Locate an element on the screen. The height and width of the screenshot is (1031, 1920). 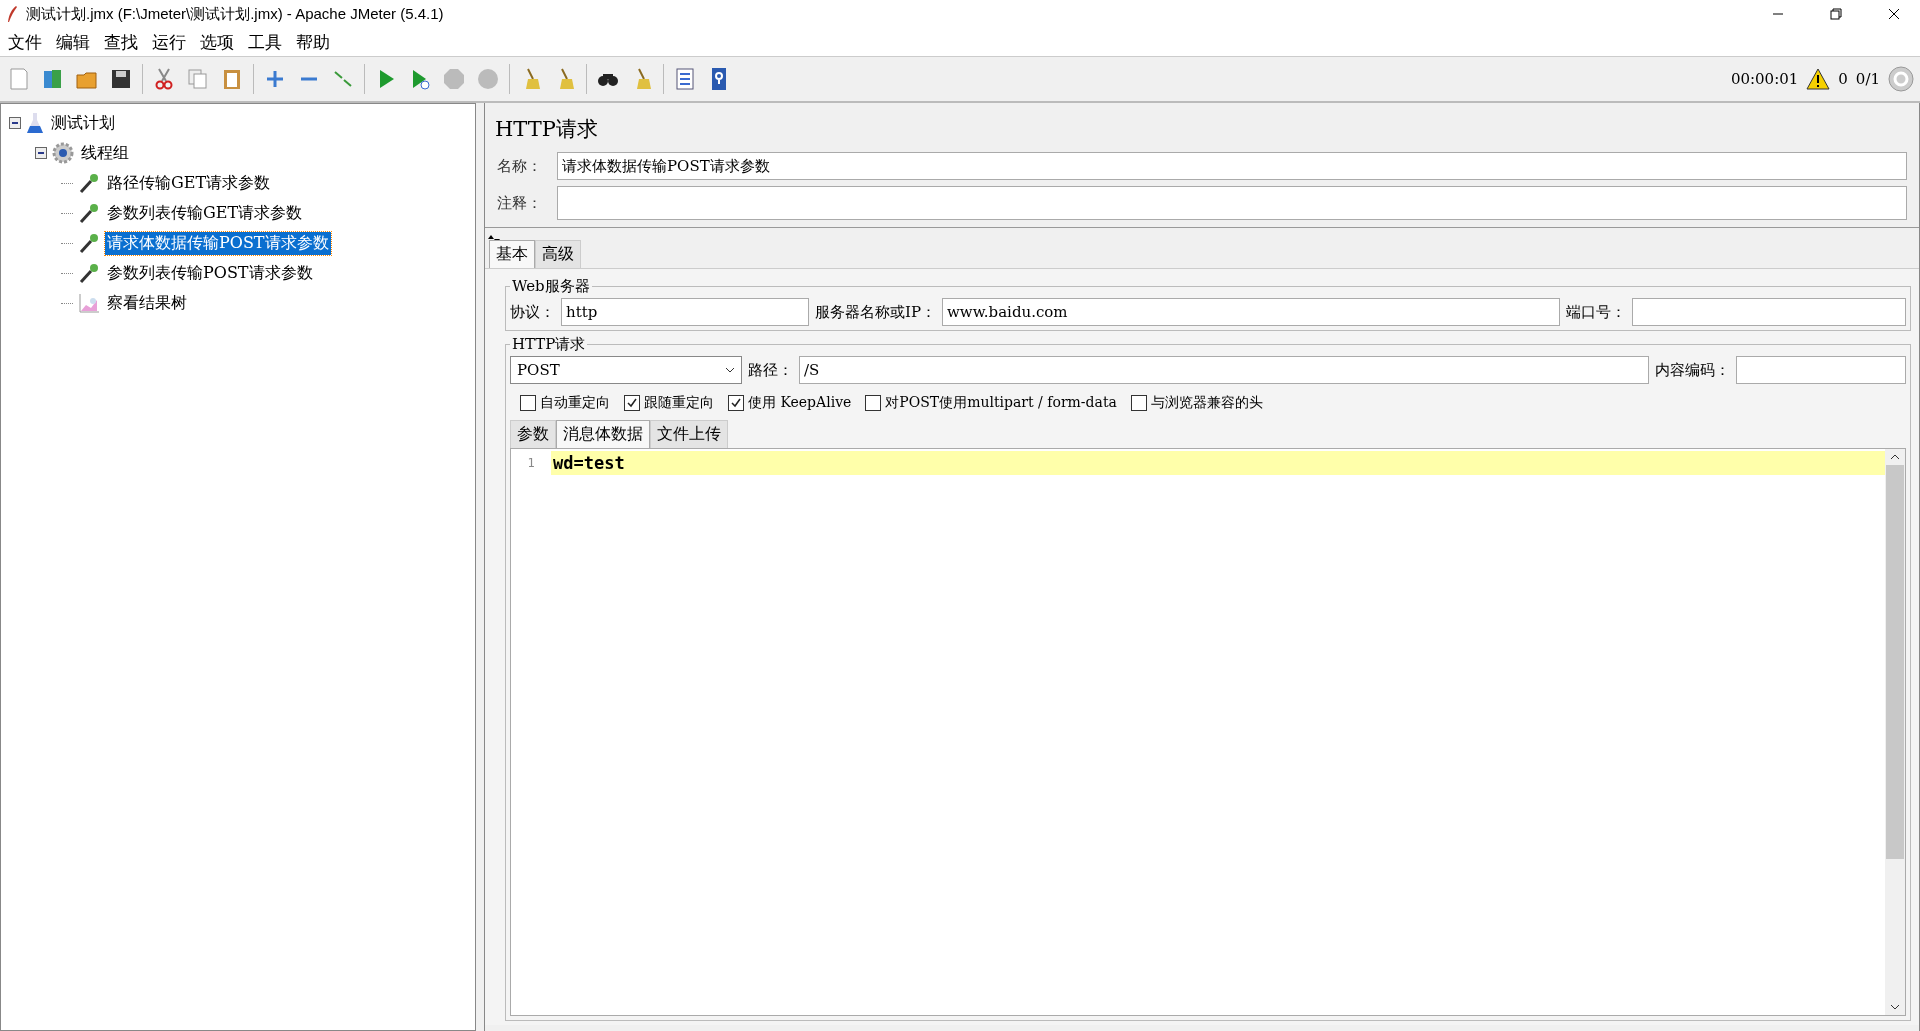
thread-count: 0/1 is located at coordinates (1867, 79).